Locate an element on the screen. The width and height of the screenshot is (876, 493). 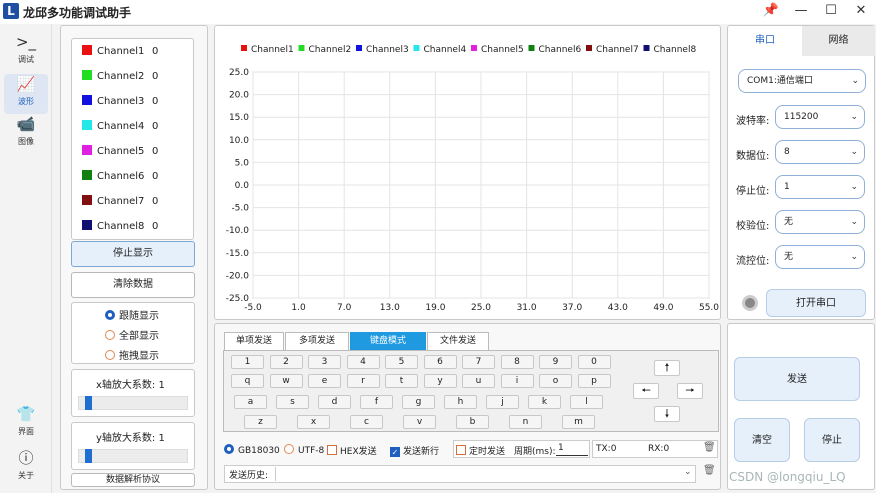
x-tick-label: 31.0 is located at coordinates (527, 308).